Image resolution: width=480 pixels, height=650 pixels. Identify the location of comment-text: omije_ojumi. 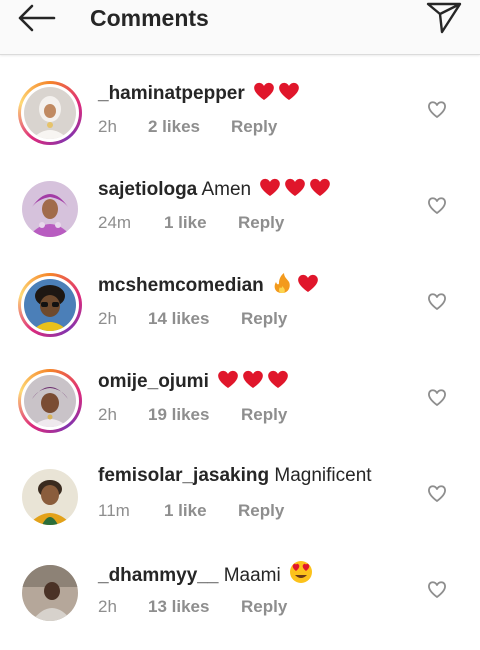
(195, 382).